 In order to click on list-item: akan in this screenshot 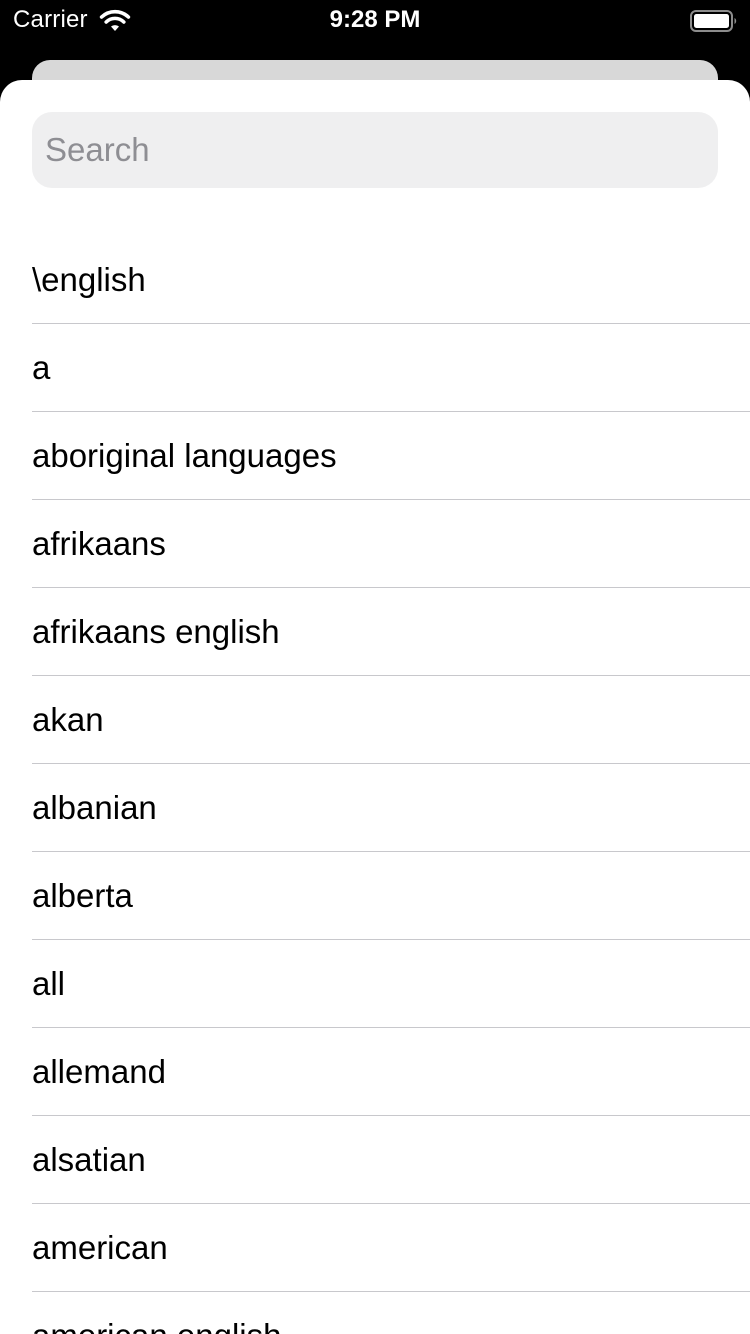, I will do `click(391, 720)`.